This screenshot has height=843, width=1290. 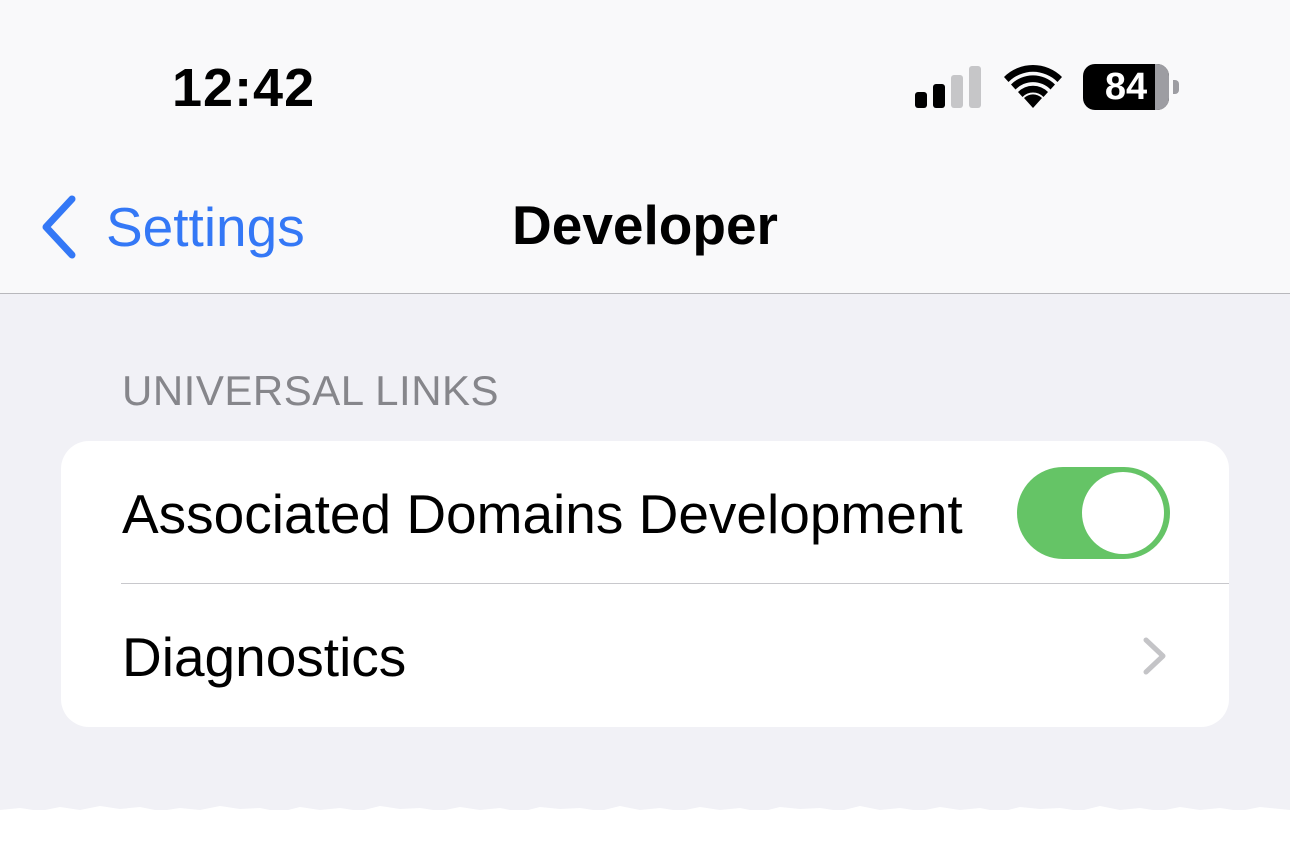 What do you see at coordinates (542, 514) in the screenshot?
I see `row-label: Associated Domains Development` at bounding box center [542, 514].